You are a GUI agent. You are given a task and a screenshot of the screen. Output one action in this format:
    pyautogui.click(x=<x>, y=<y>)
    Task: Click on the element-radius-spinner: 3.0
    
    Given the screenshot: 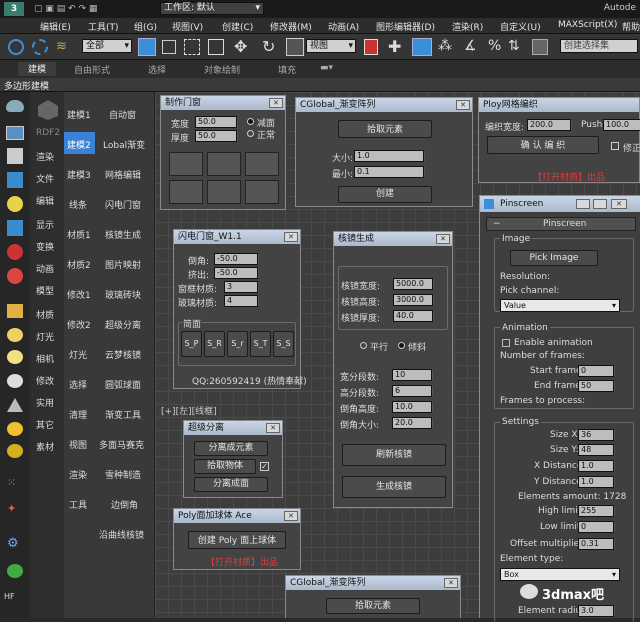 What is the action you would take?
    pyautogui.click(x=596, y=611)
    